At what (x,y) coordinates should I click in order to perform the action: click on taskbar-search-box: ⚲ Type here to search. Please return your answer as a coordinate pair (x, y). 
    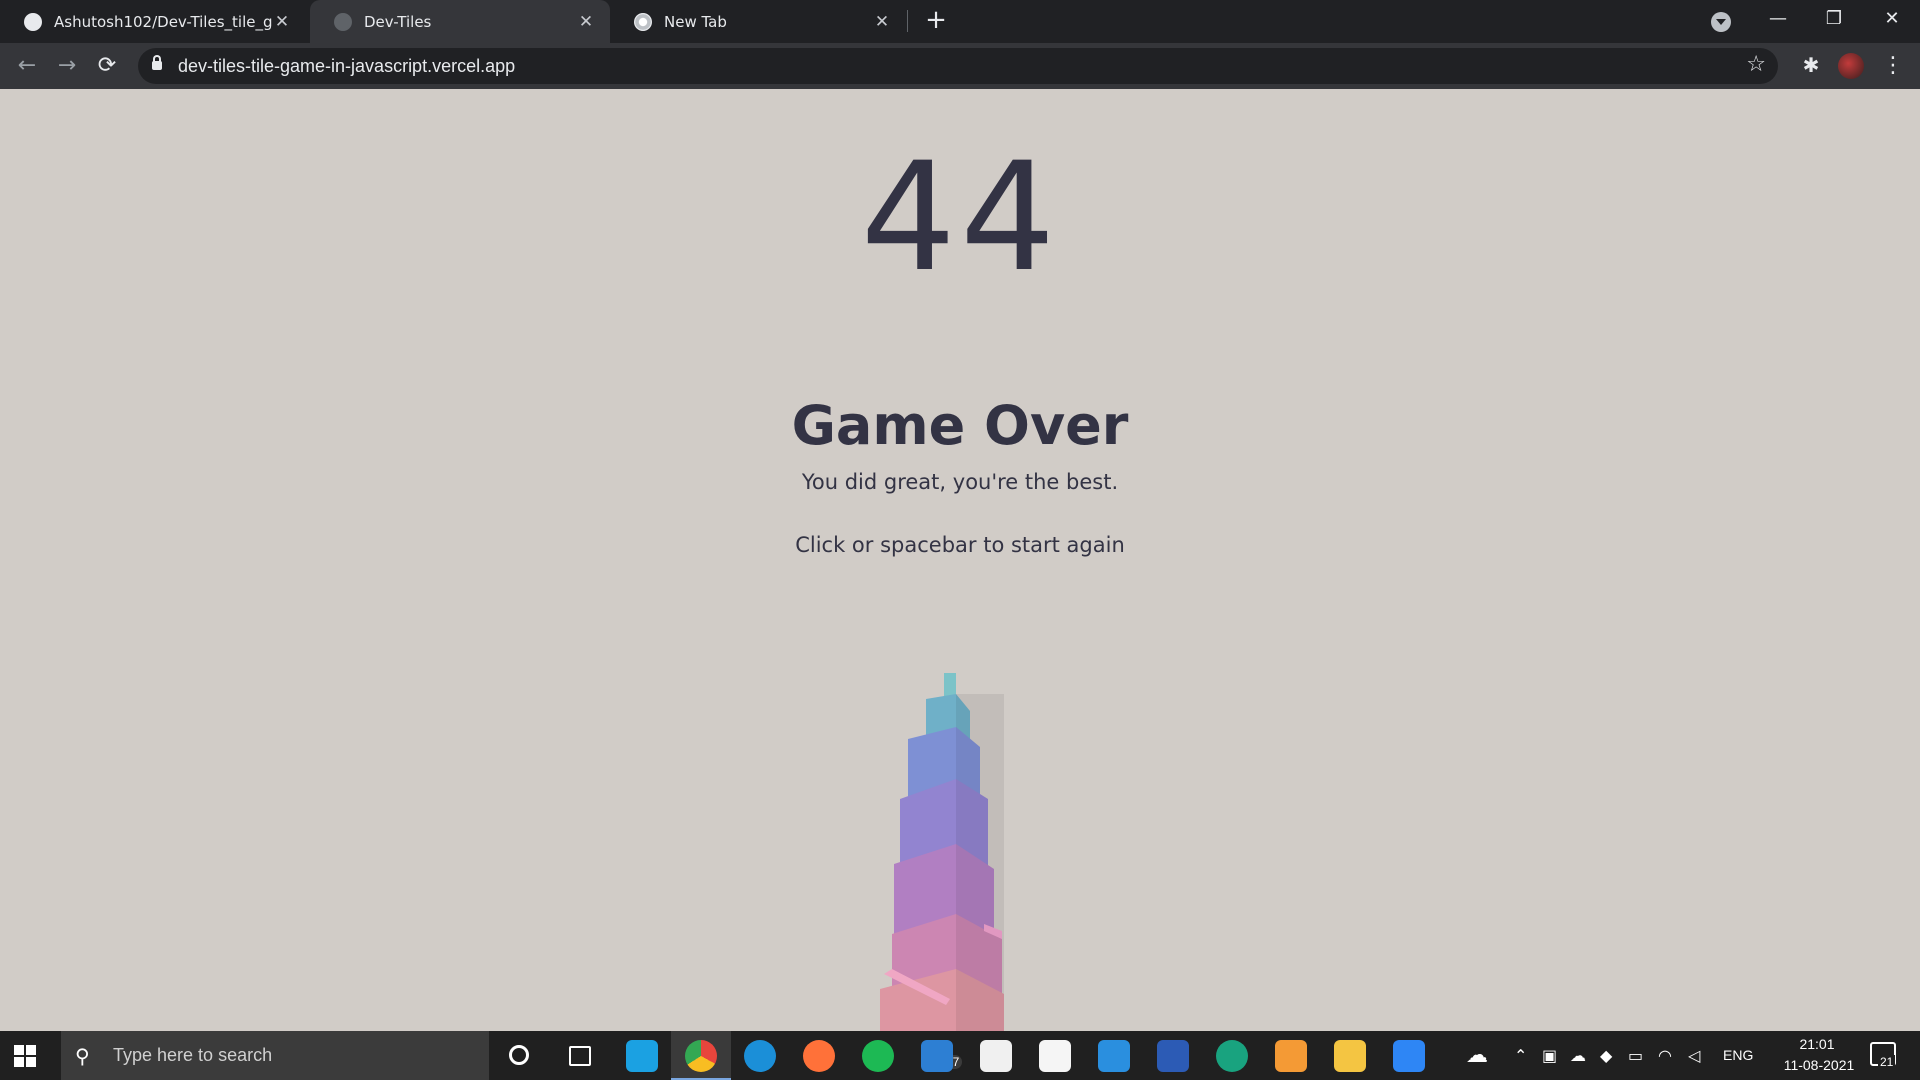
    Looking at the image, I should click on (275, 1055).